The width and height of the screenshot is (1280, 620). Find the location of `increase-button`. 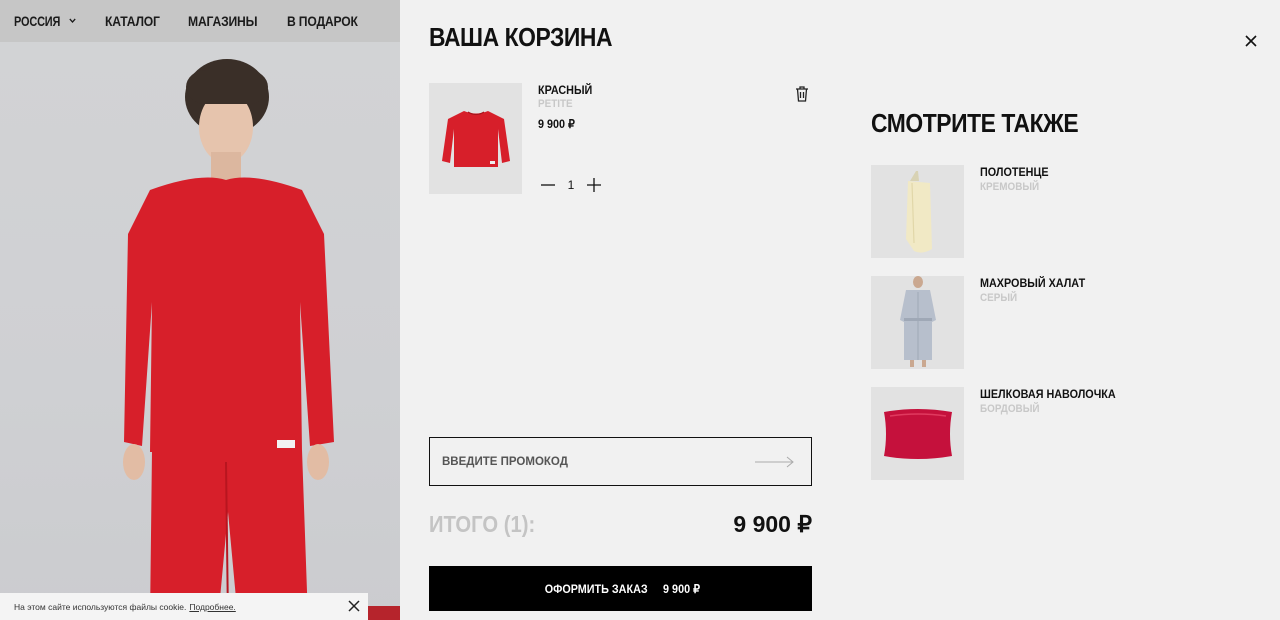

increase-button is located at coordinates (594, 185).